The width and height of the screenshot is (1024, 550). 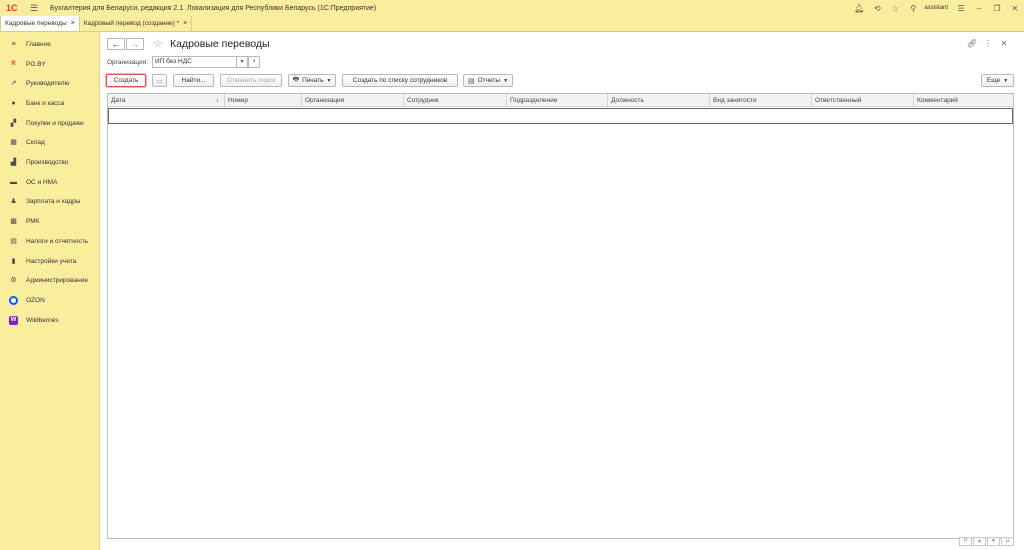 I want to click on back-button: ←, so click(x=116, y=44).